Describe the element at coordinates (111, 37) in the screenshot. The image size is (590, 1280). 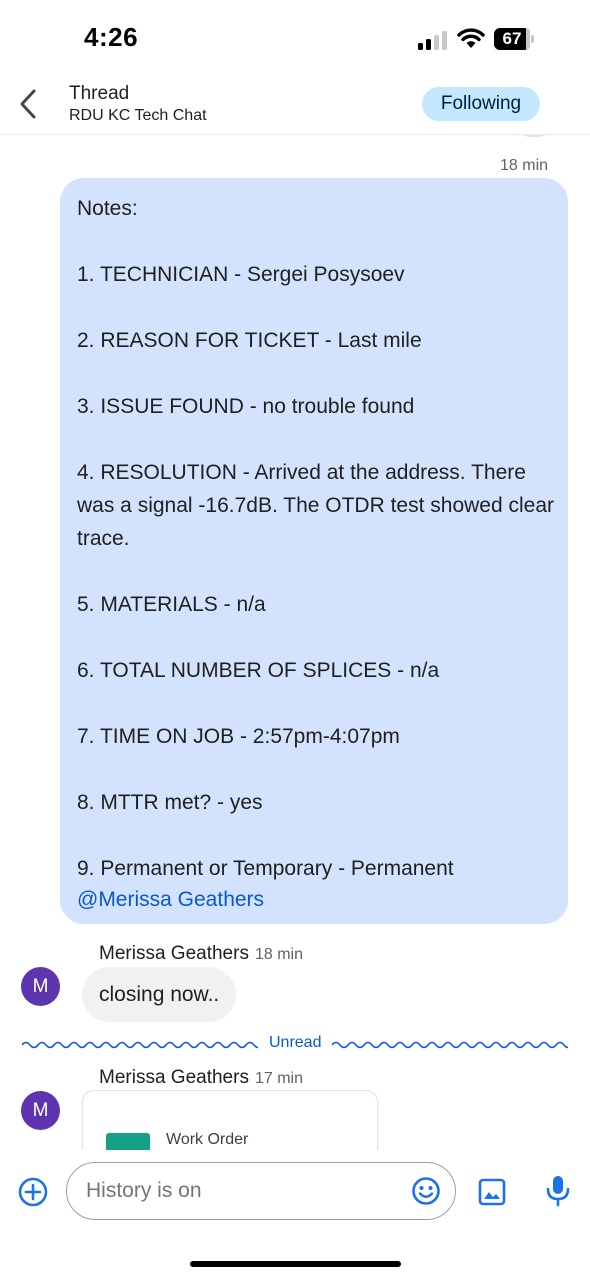
I see `status-time: 4:26` at that location.